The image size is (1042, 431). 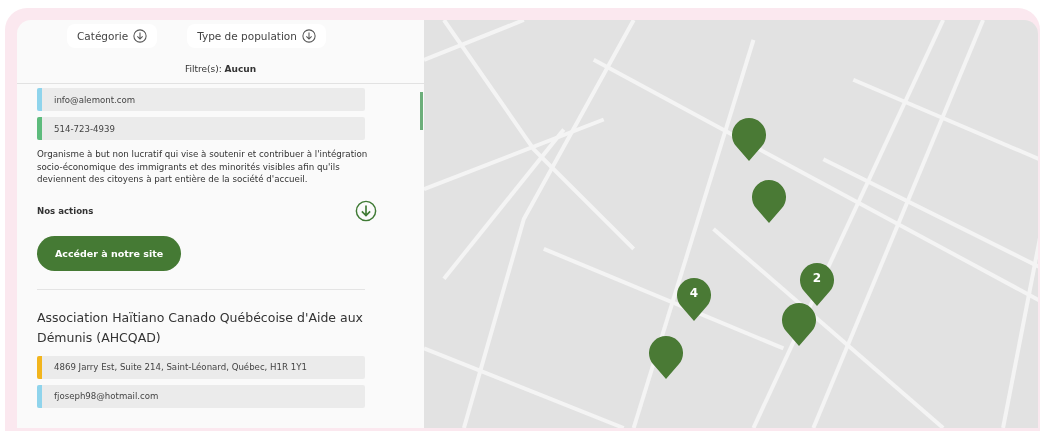 I want to click on actions-label: Nos actions, so click(x=65, y=210).